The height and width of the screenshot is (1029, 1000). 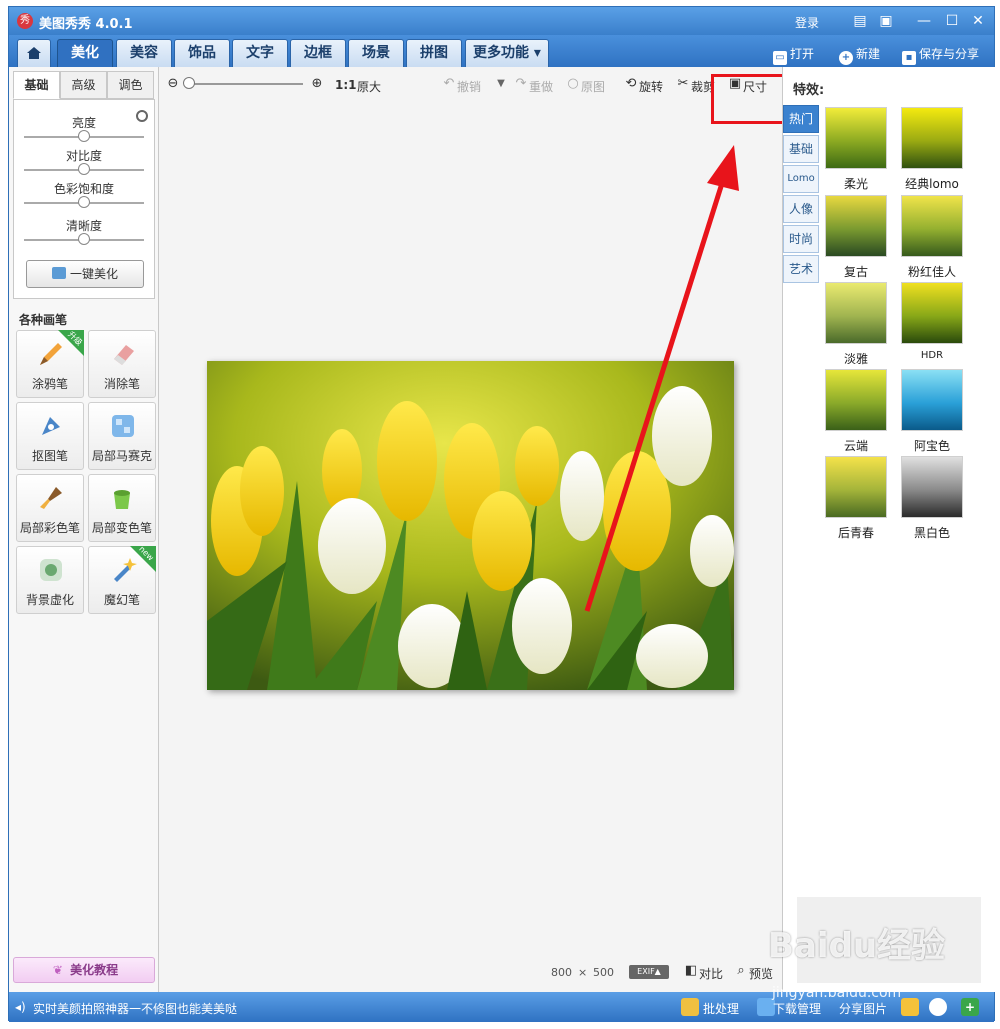 I want to click on tab-beautify: 美化, so click(x=85, y=53).